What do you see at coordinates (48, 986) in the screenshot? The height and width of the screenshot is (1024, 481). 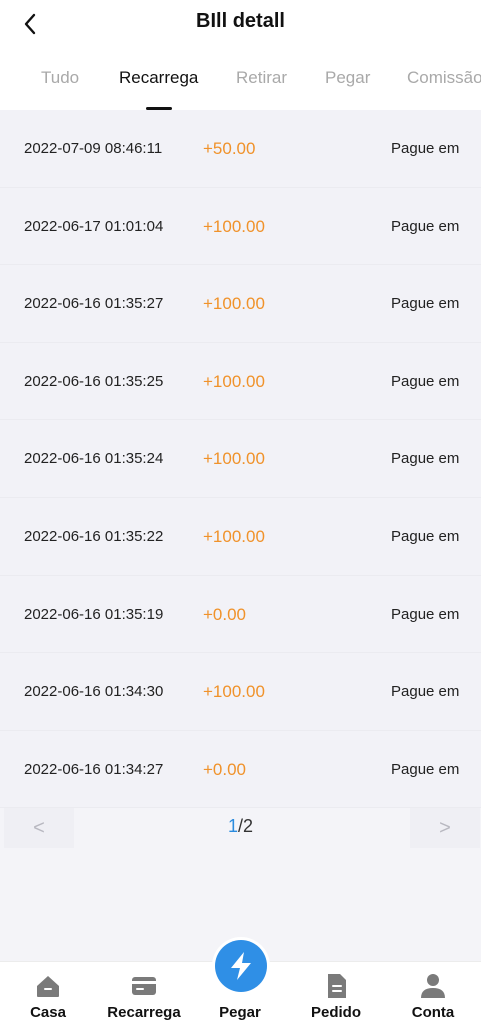 I see `home-icon` at bounding box center [48, 986].